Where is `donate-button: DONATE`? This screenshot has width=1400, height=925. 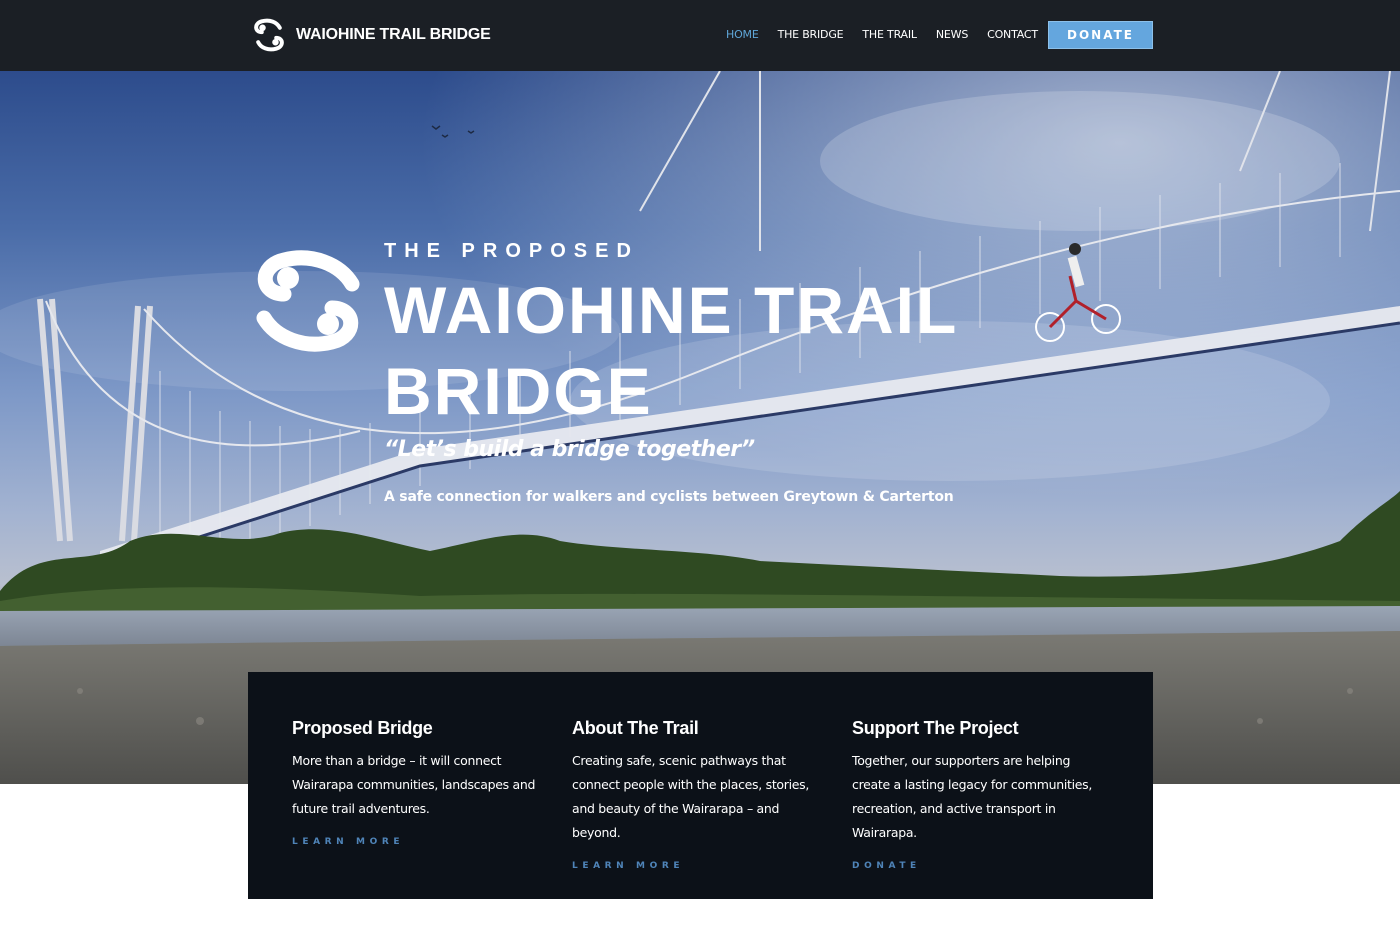 donate-button: DONATE is located at coordinates (1100, 35).